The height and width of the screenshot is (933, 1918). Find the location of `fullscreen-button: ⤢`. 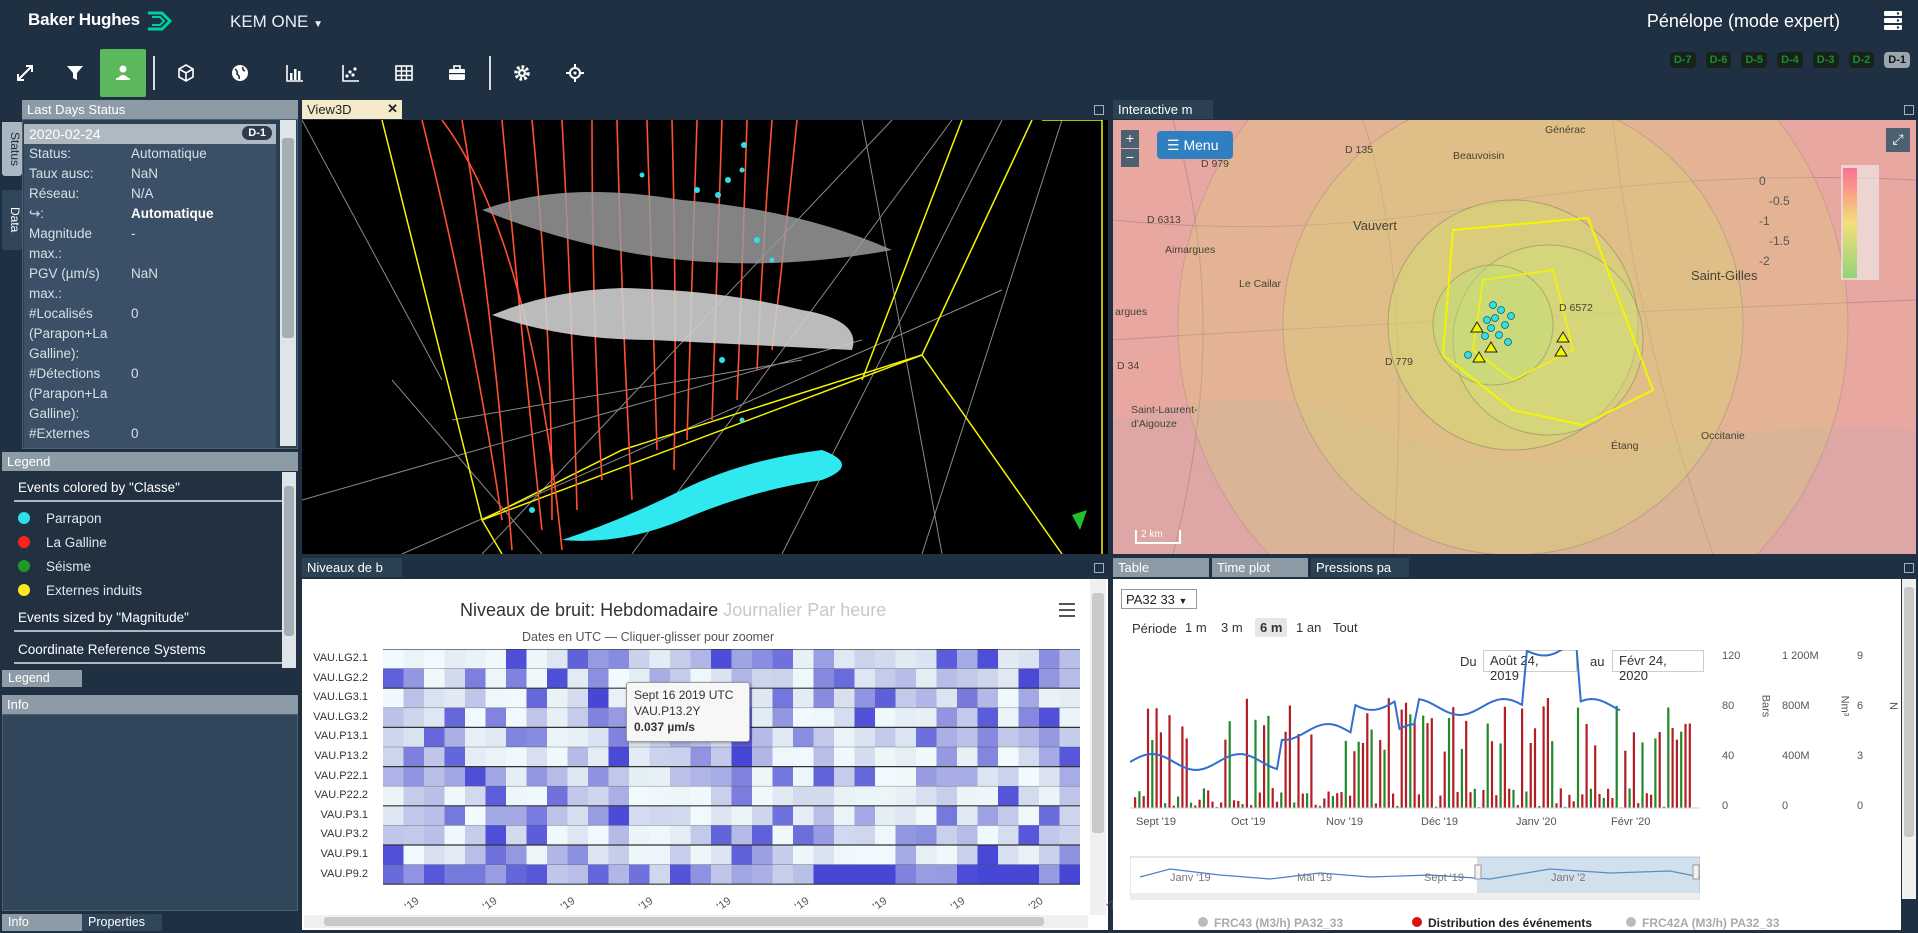

fullscreen-button: ⤢ is located at coordinates (1898, 140).